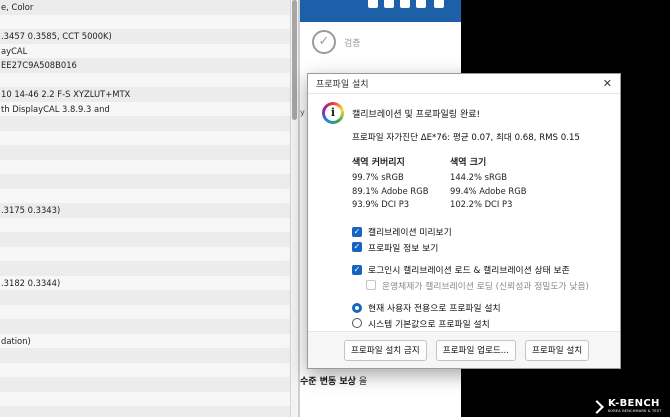  Describe the element at coordinates (634, 403) in the screenshot. I see `logo-name: K-BENCH` at that location.